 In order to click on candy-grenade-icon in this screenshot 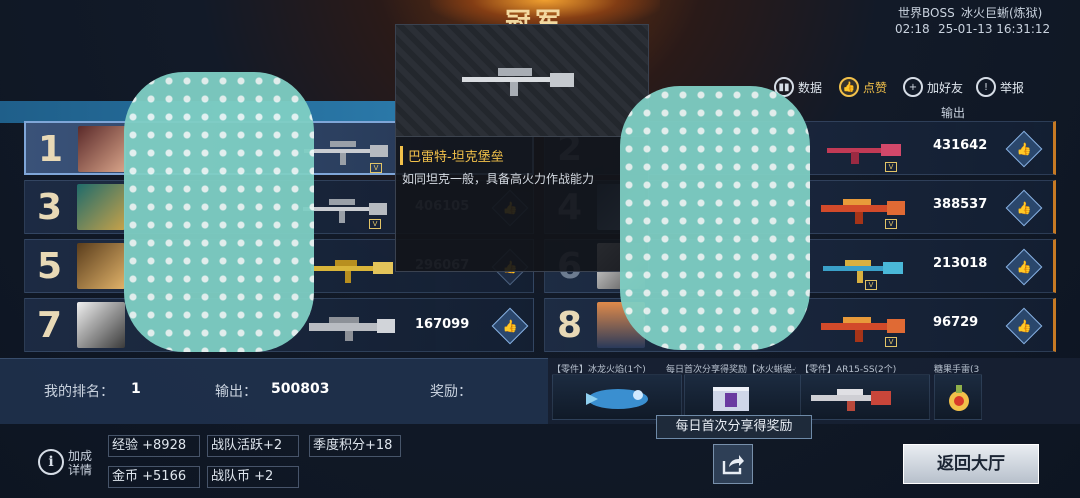, I will do `click(959, 398)`.